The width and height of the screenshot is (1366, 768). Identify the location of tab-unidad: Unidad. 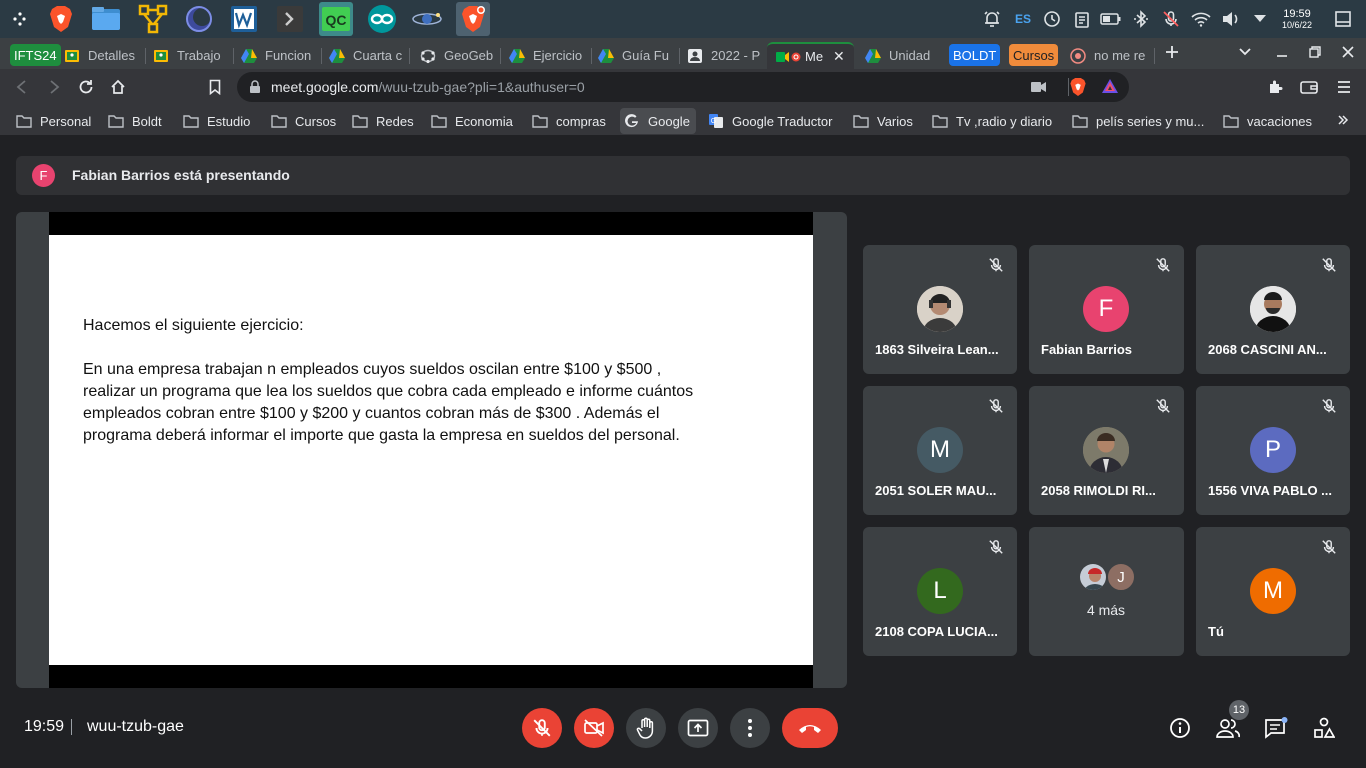
(900, 55).